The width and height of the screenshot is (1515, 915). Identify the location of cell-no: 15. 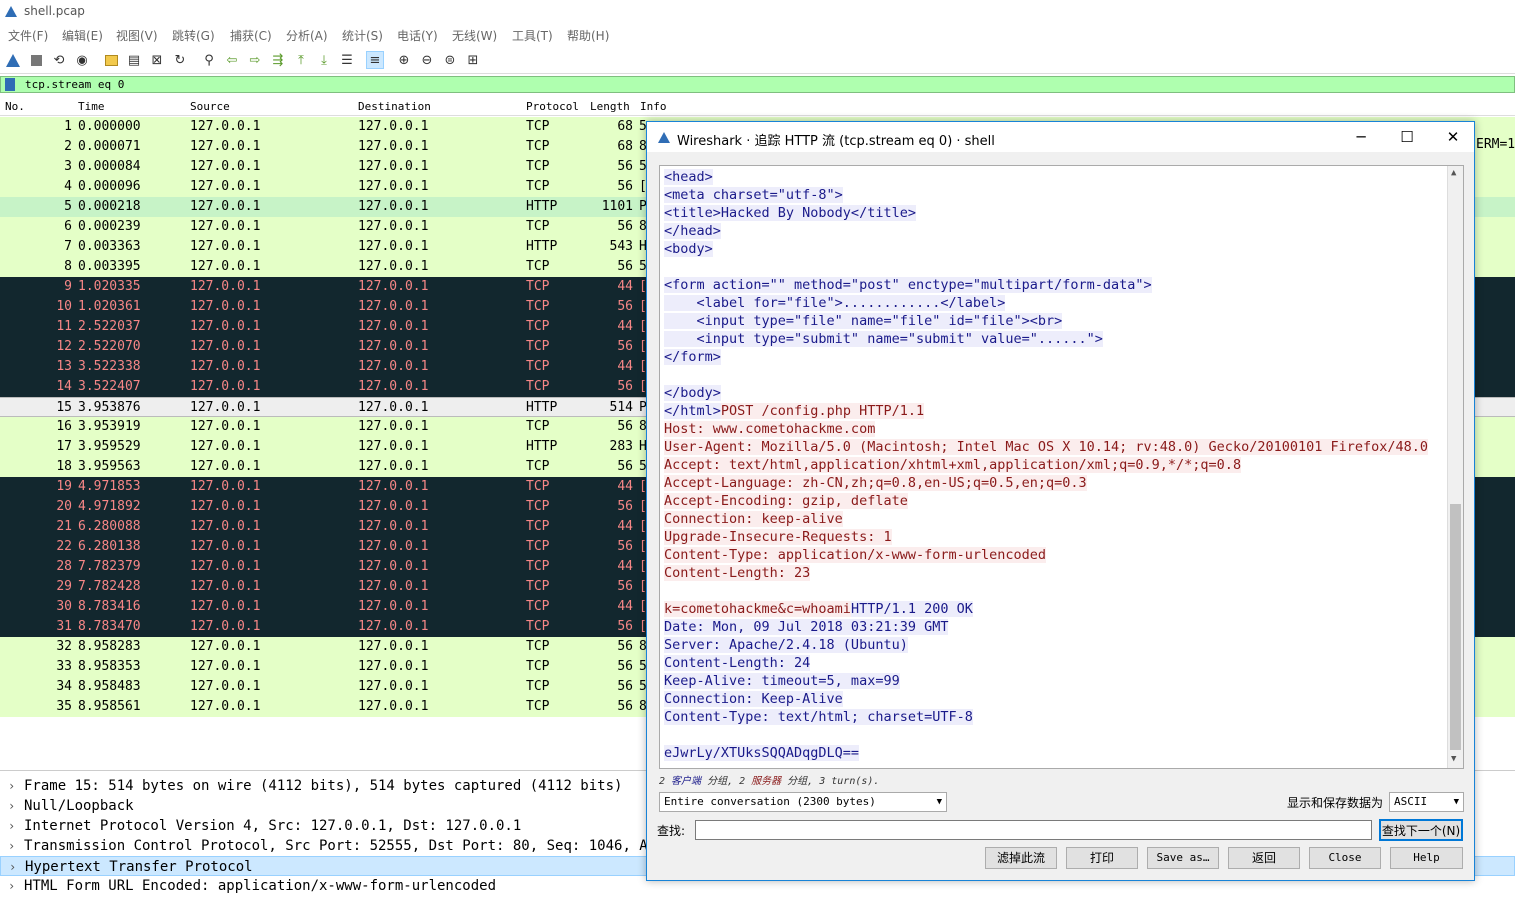
(64, 407).